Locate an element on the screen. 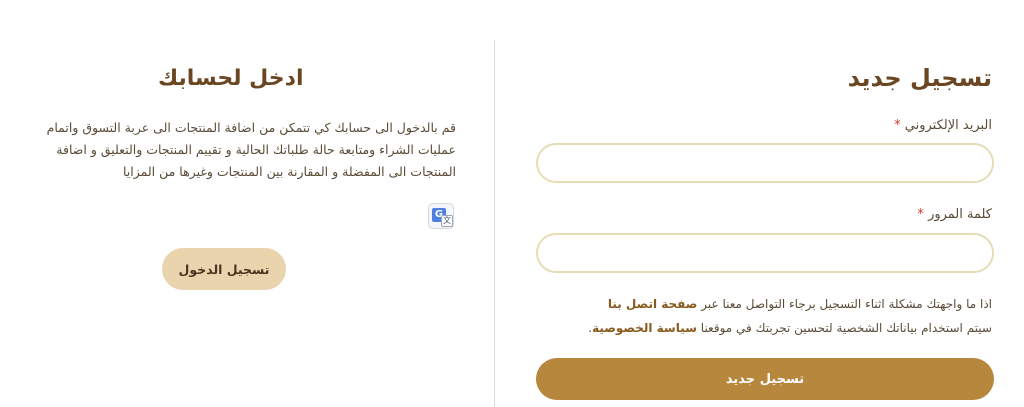  google-translate-icon: G 文 is located at coordinates (441, 216).